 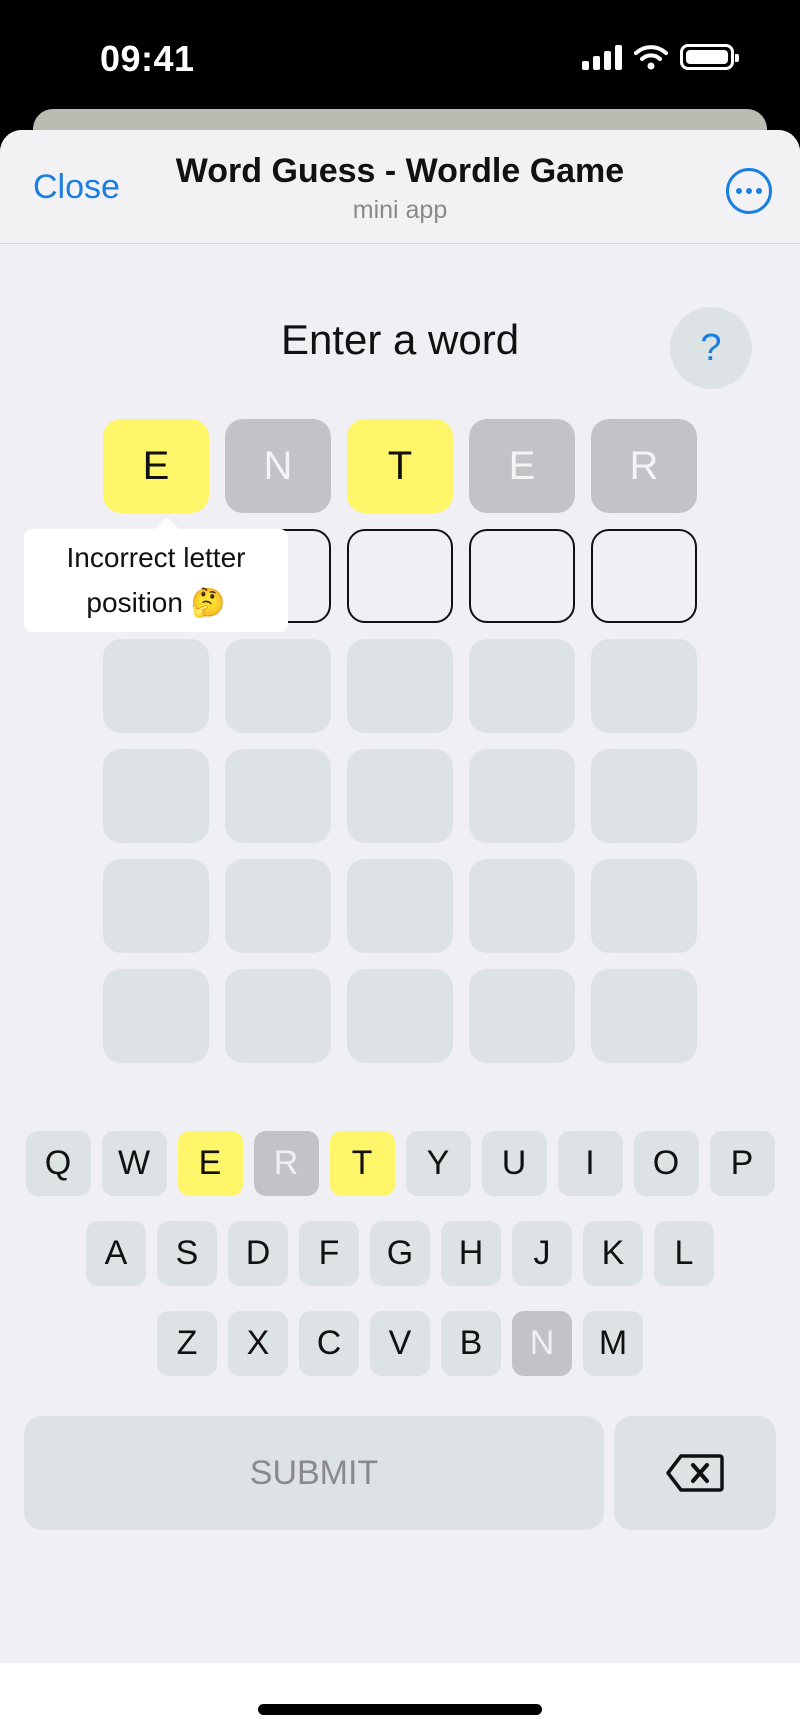 What do you see at coordinates (134, 1163) in the screenshot?
I see `key-w: W` at bounding box center [134, 1163].